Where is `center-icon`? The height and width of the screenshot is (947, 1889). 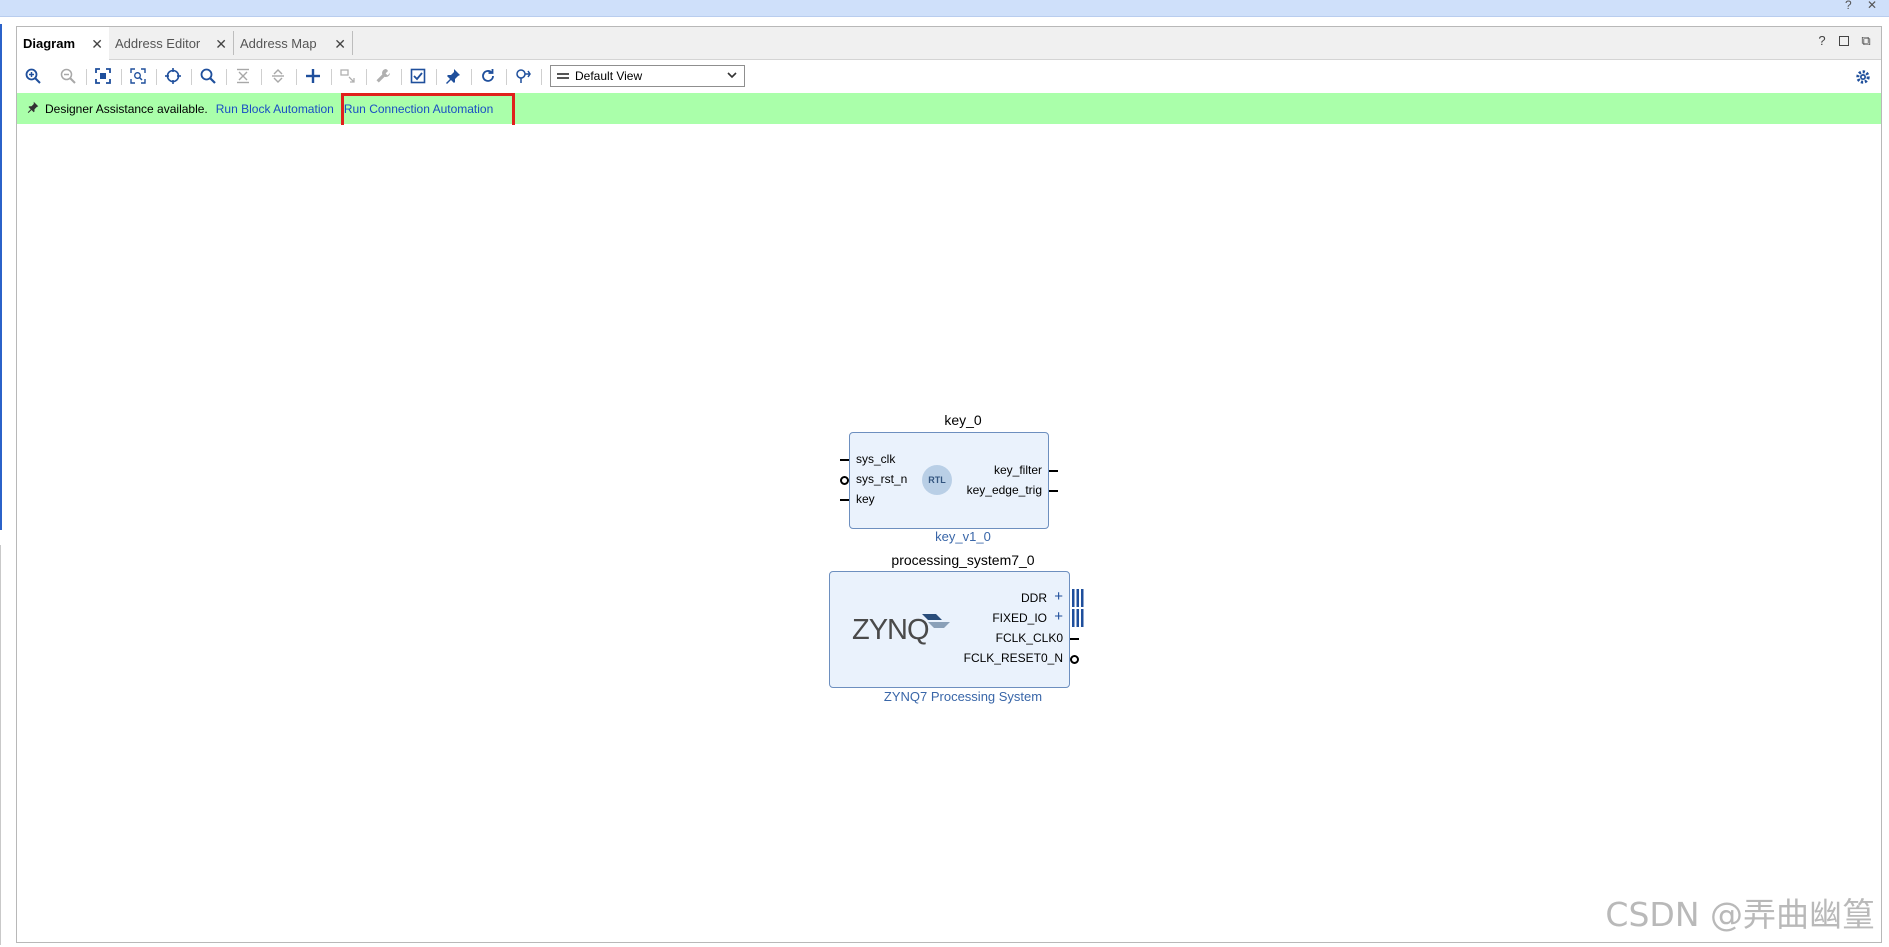
center-icon is located at coordinates (173, 76).